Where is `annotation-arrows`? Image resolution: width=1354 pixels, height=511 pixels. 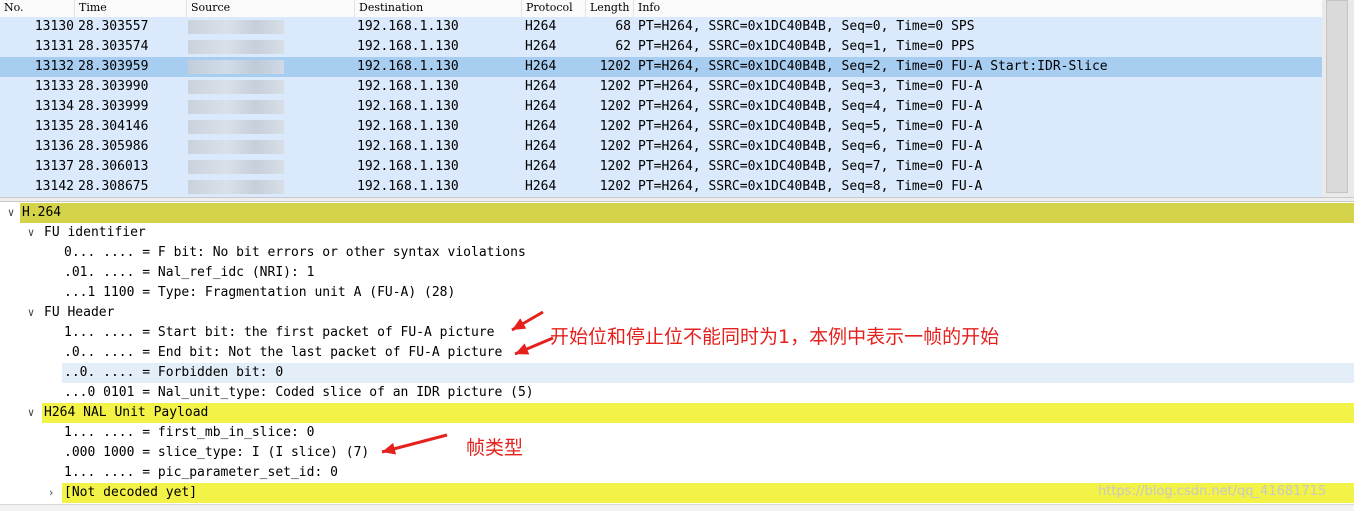
annotation-arrows is located at coordinates (467, 382).